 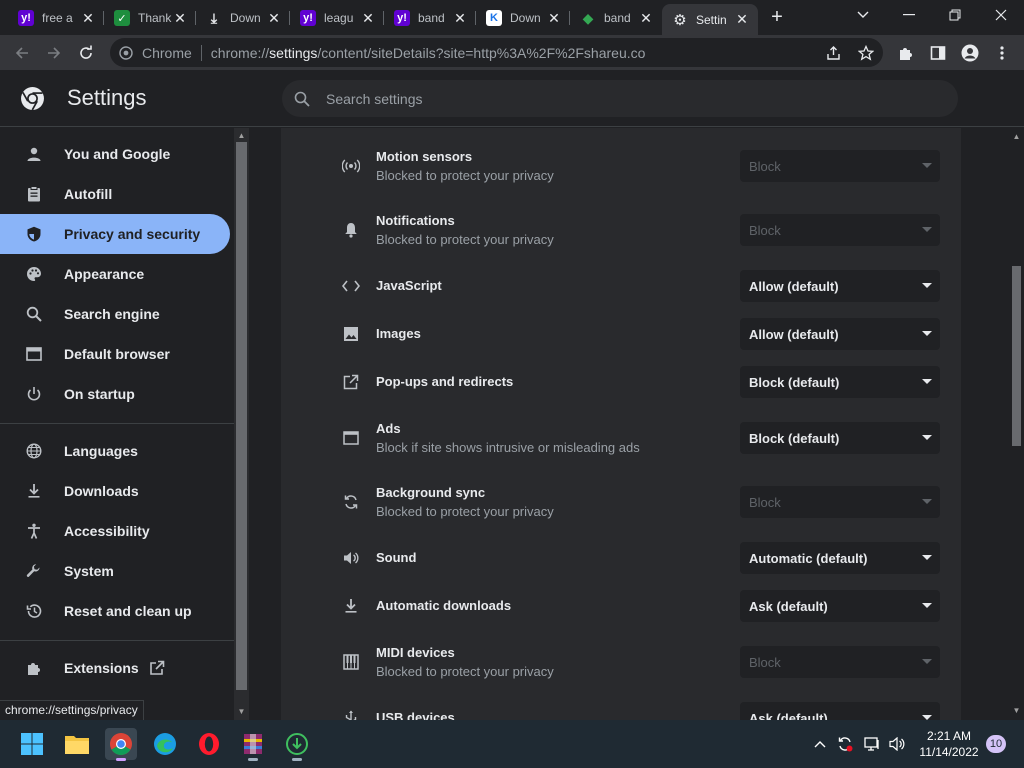 What do you see at coordinates (949, 736) in the screenshot?
I see `clock-time: 2:21 AM` at bounding box center [949, 736].